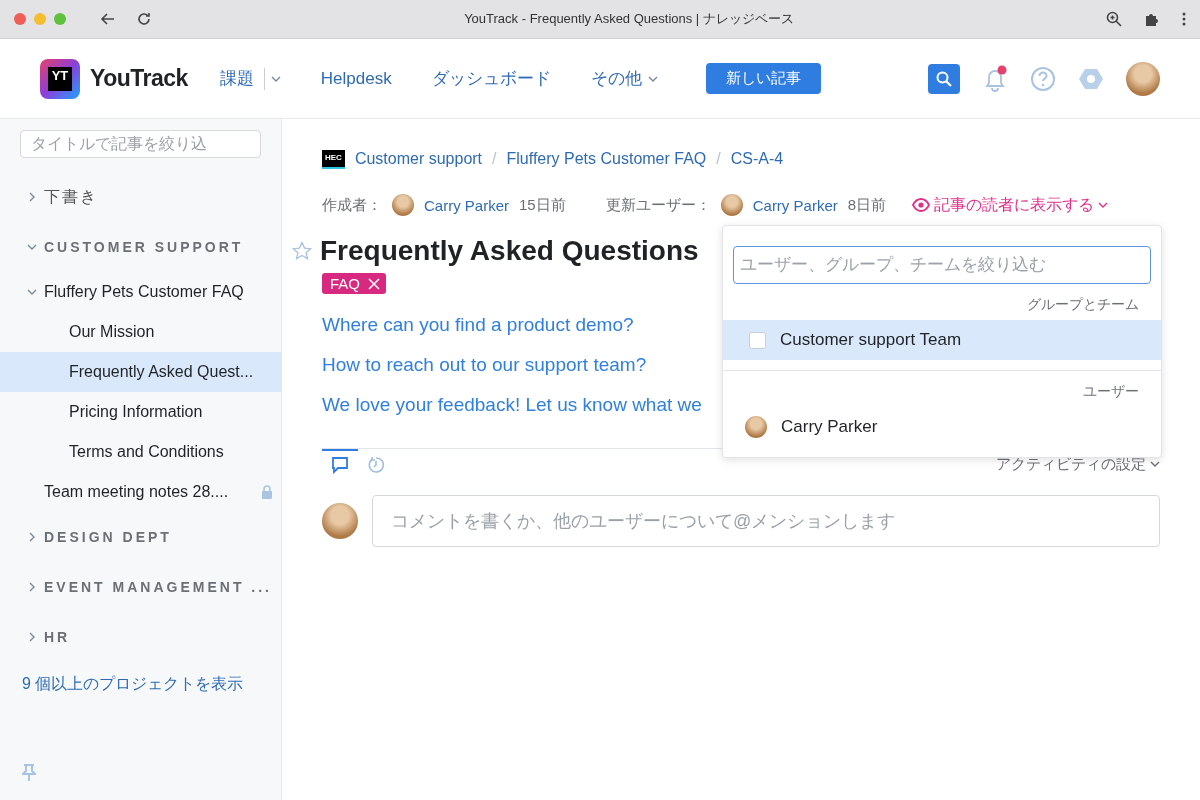  I want to click on updated-time: 8日前, so click(867, 205).